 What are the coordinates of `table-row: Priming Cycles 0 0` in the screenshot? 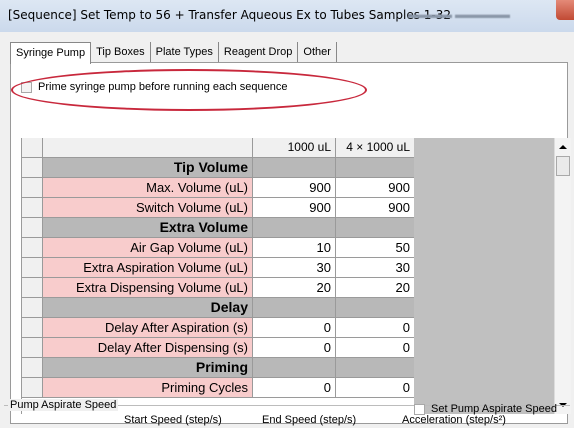 It's located at (218, 388).